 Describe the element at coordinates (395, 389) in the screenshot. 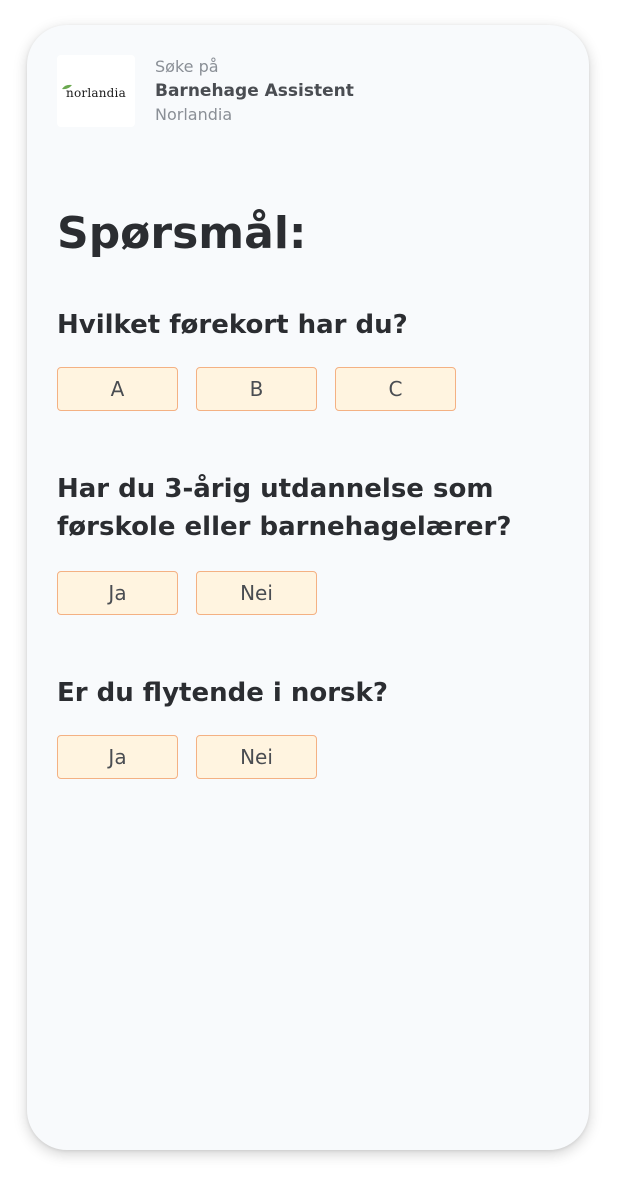

I see `option-c-button: C` at that location.